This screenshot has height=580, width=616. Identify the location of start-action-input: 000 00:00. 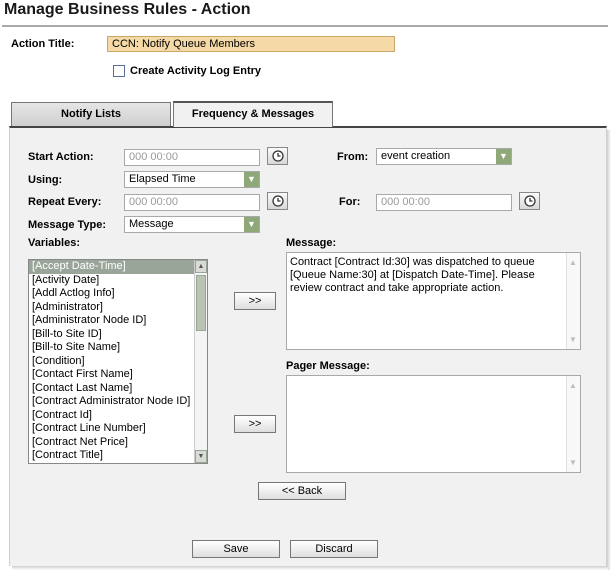
(192, 157).